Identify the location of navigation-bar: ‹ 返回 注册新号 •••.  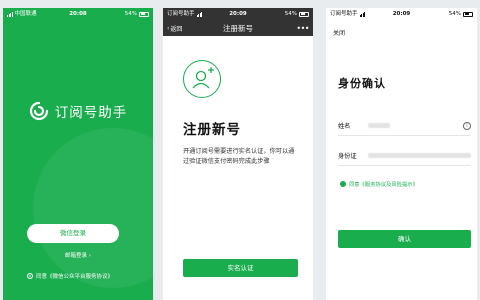
(238, 28).